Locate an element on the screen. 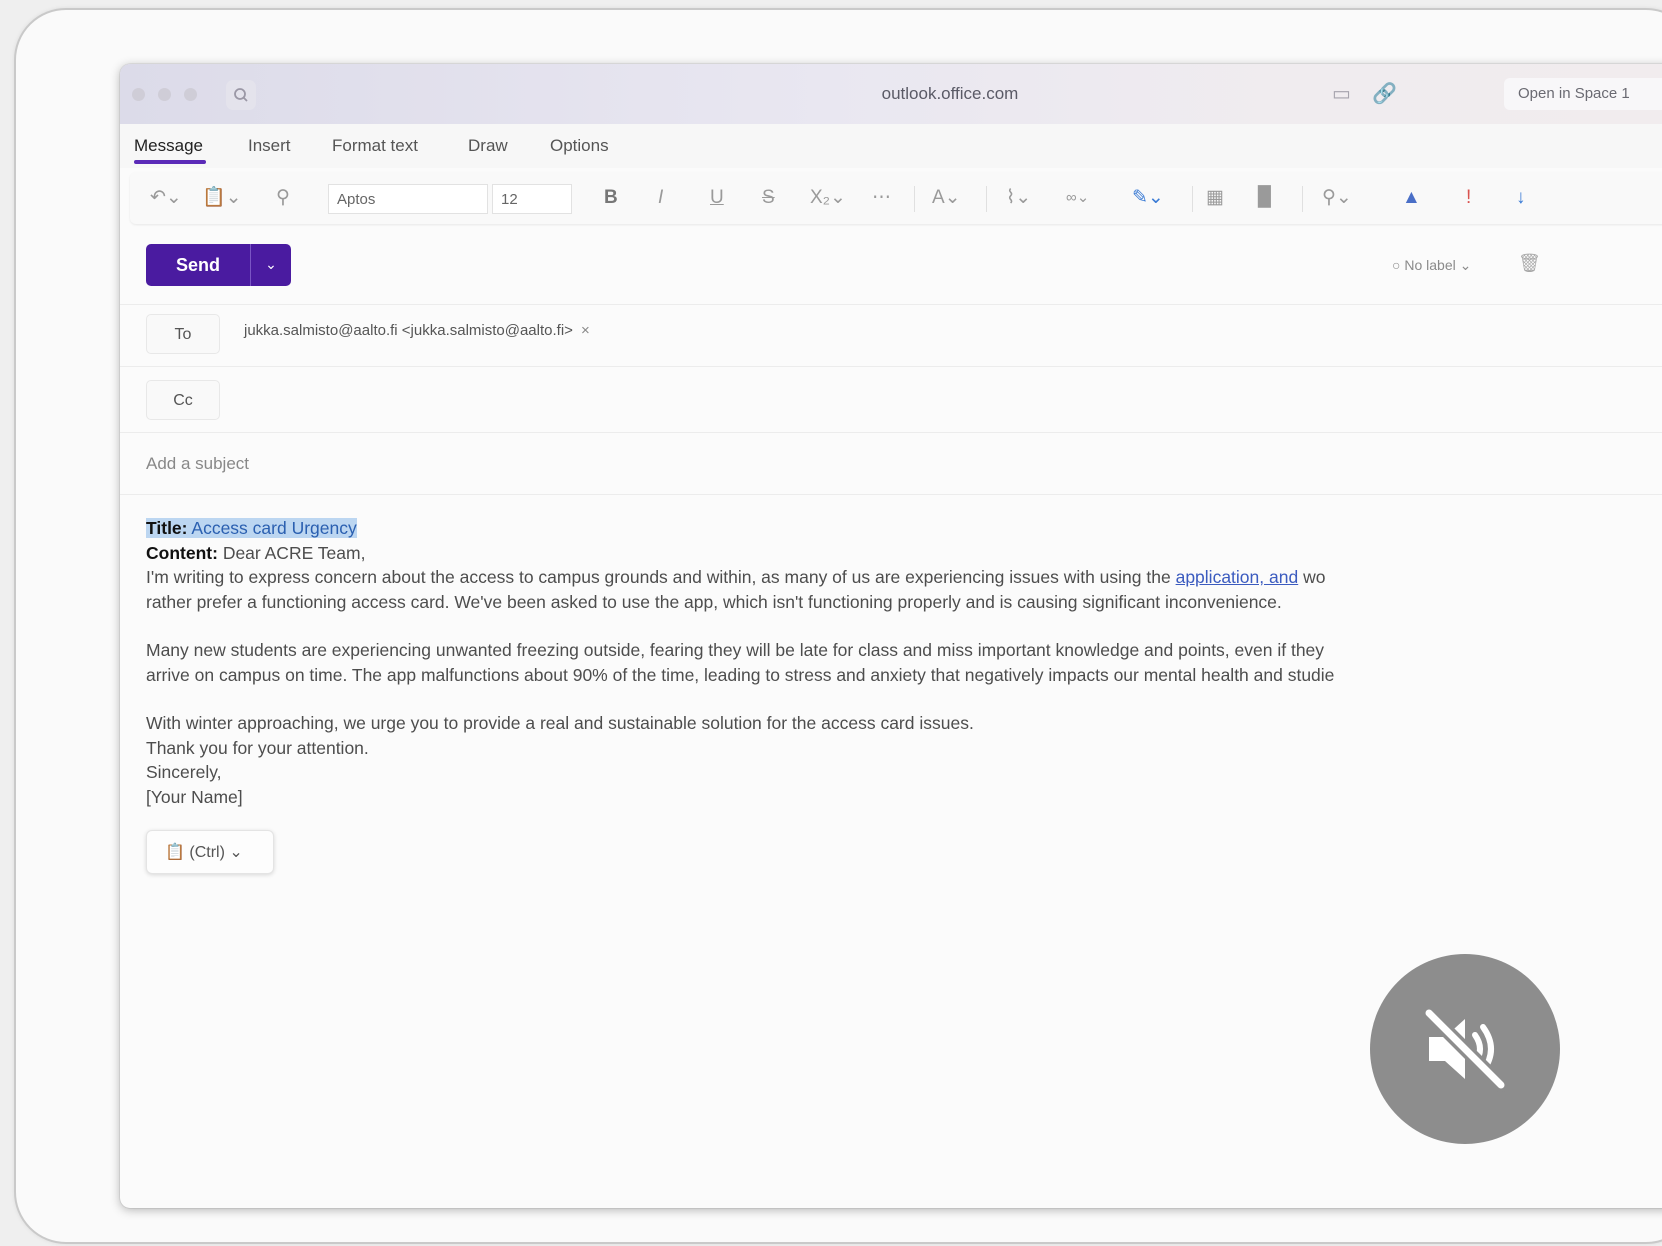 The image size is (1662, 1246). chart-icon: ▉ is located at coordinates (1265, 198).